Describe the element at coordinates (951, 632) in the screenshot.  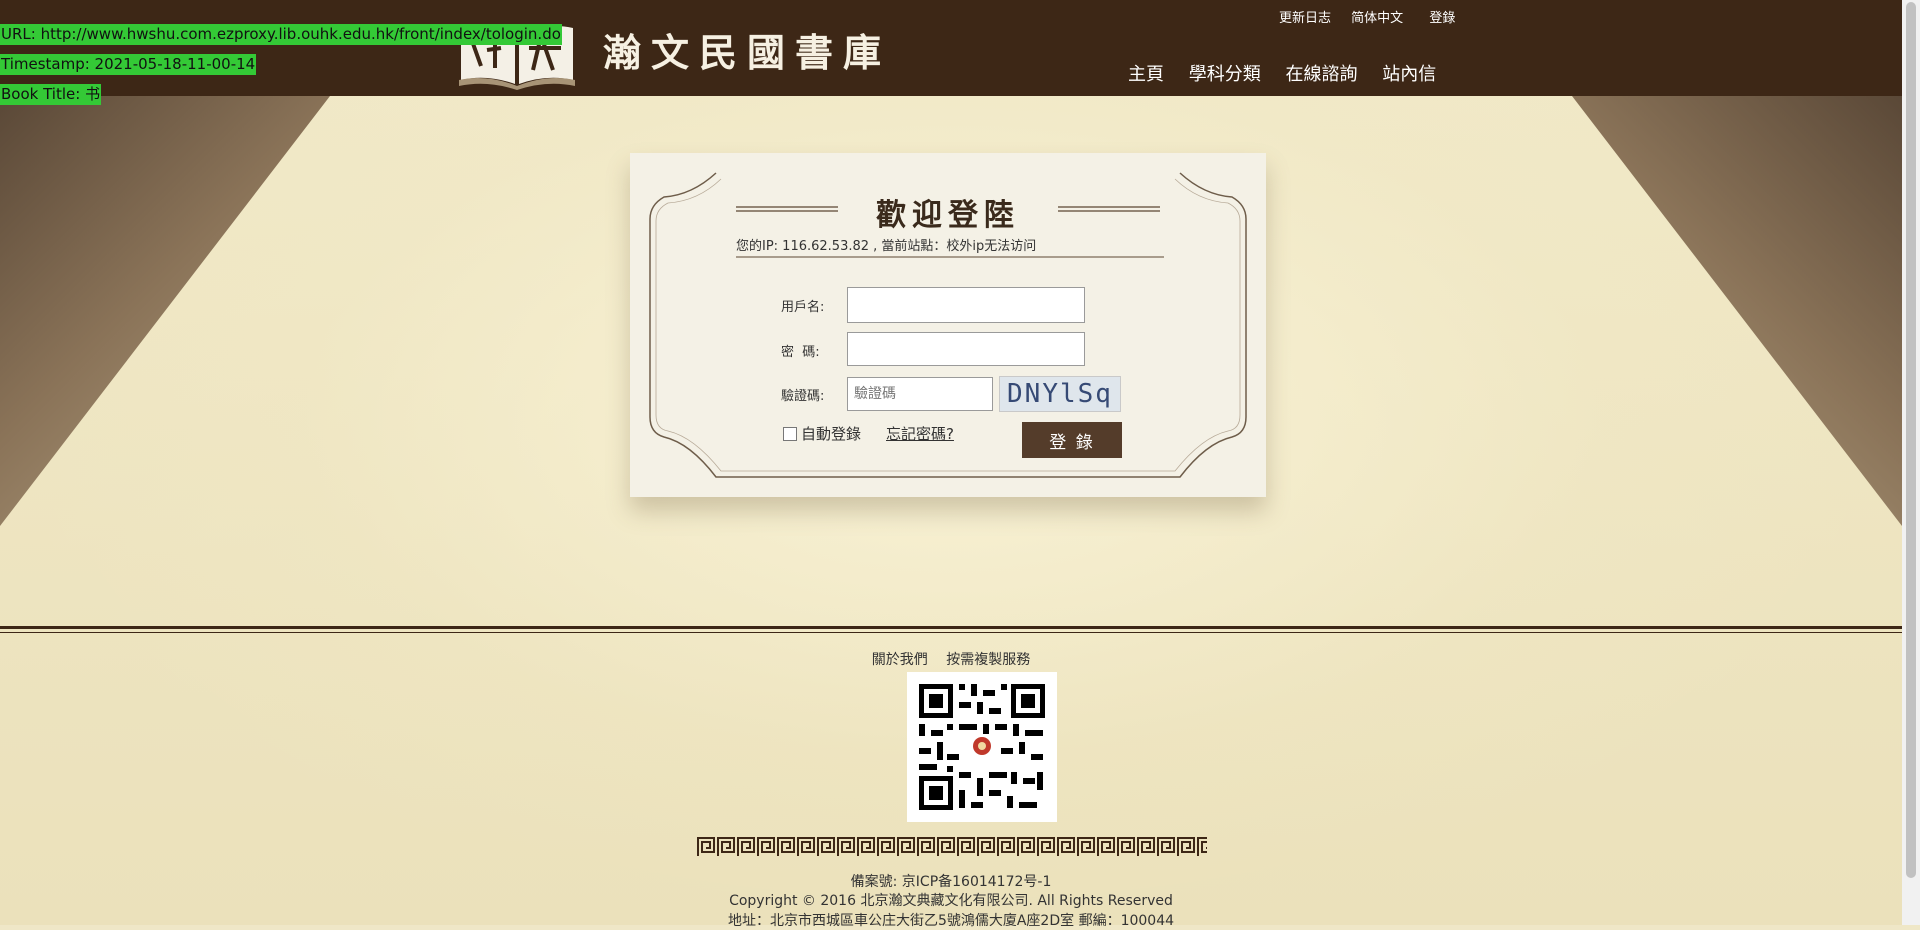
I see `footer-divider-thin` at that location.